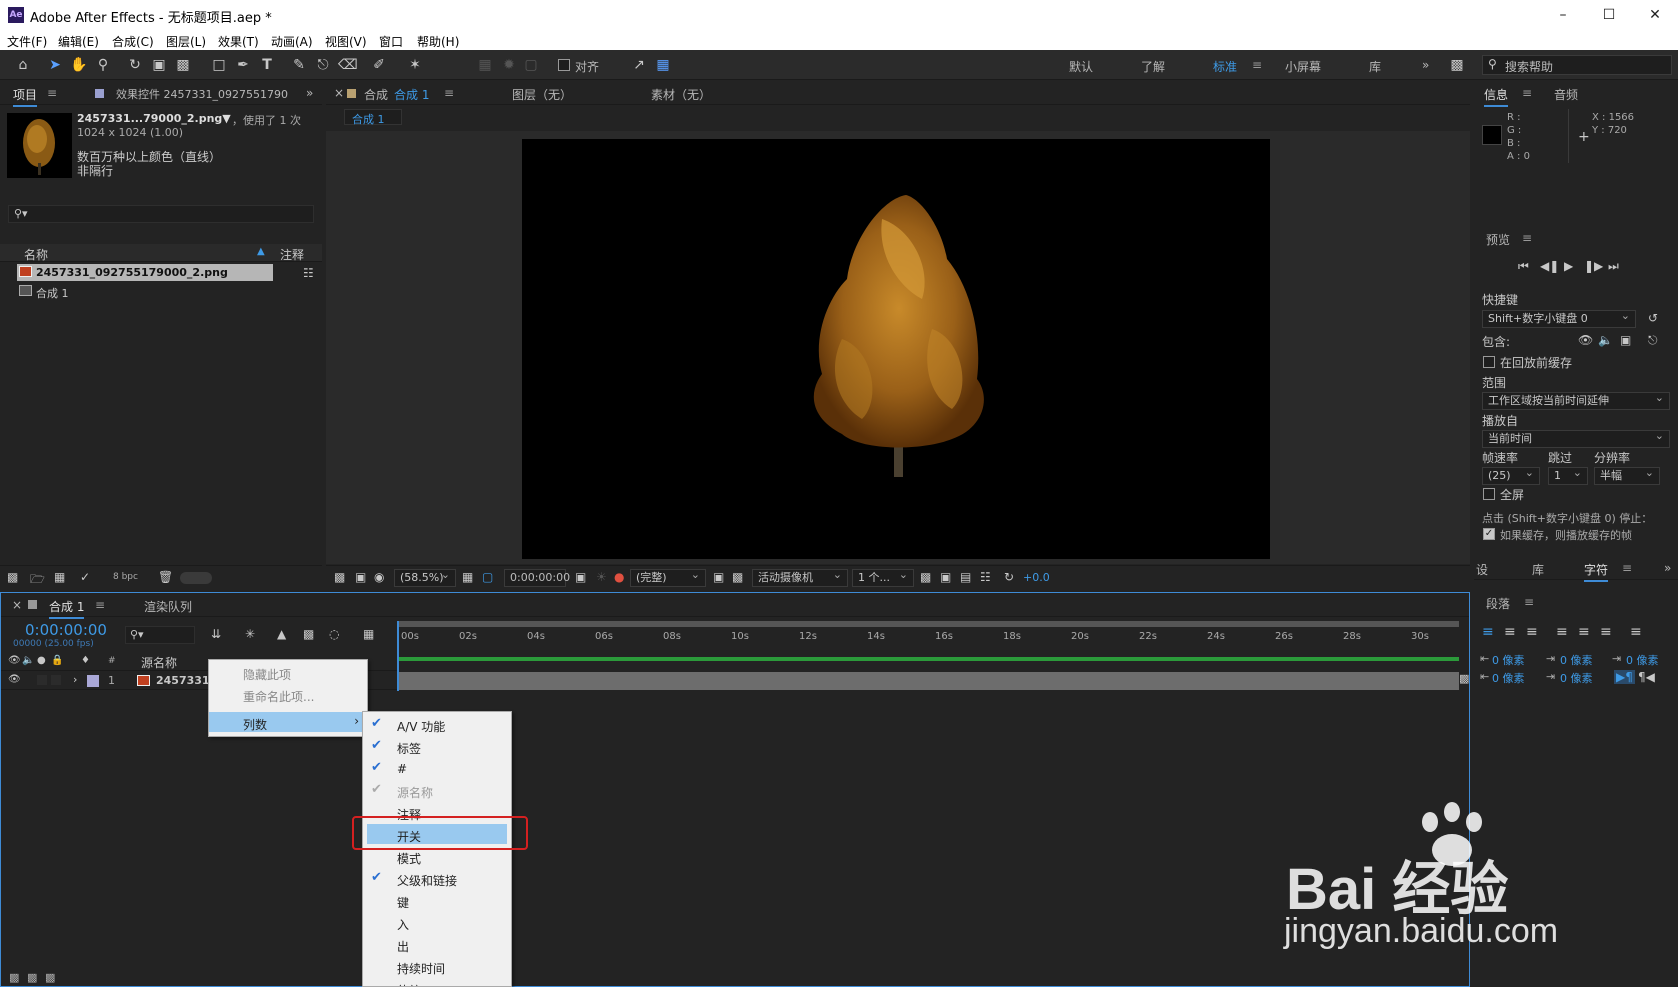  I want to click on menu-animation: 动画(A), so click(292, 41).